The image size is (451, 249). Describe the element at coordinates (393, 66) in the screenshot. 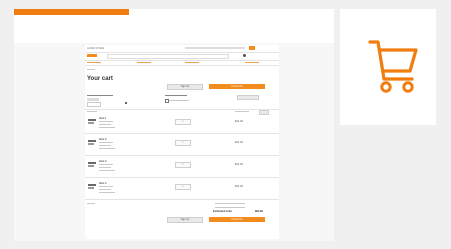

I see `shopping-cart-icon` at that location.